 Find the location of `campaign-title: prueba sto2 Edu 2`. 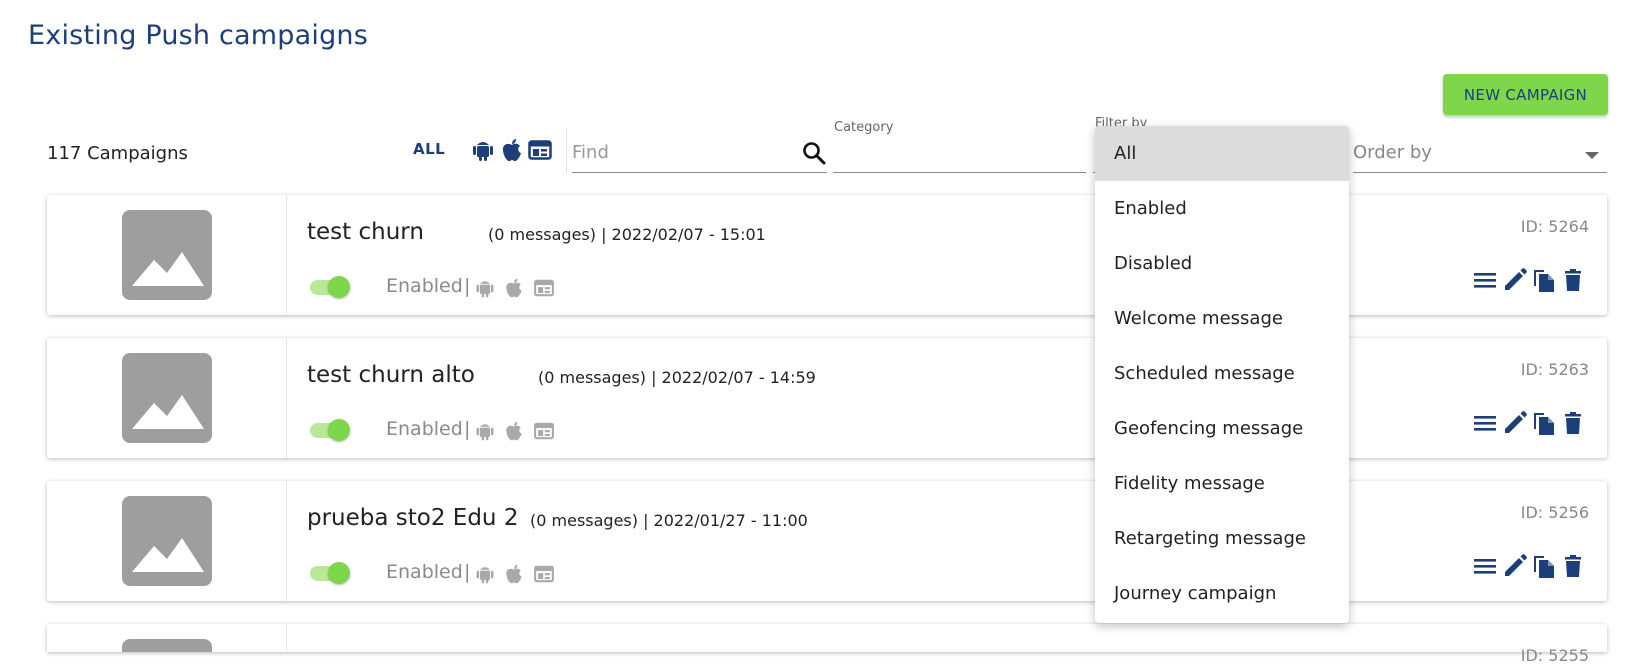

campaign-title: prueba sto2 Edu 2 is located at coordinates (412, 518).